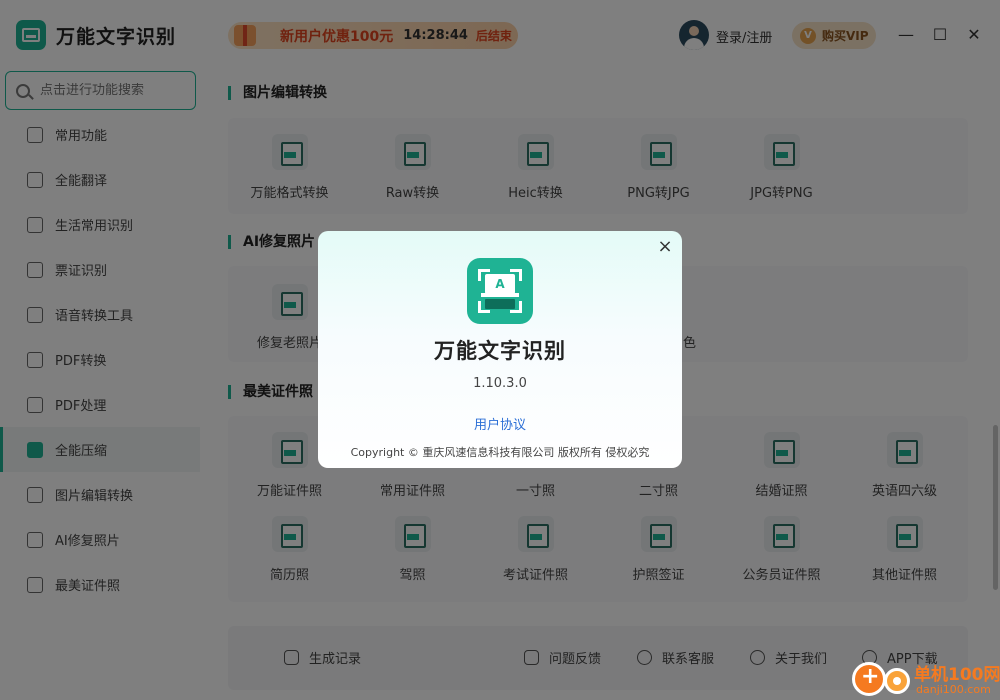  I want to click on watermark: 单机100网 danji100.com, so click(926, 680).